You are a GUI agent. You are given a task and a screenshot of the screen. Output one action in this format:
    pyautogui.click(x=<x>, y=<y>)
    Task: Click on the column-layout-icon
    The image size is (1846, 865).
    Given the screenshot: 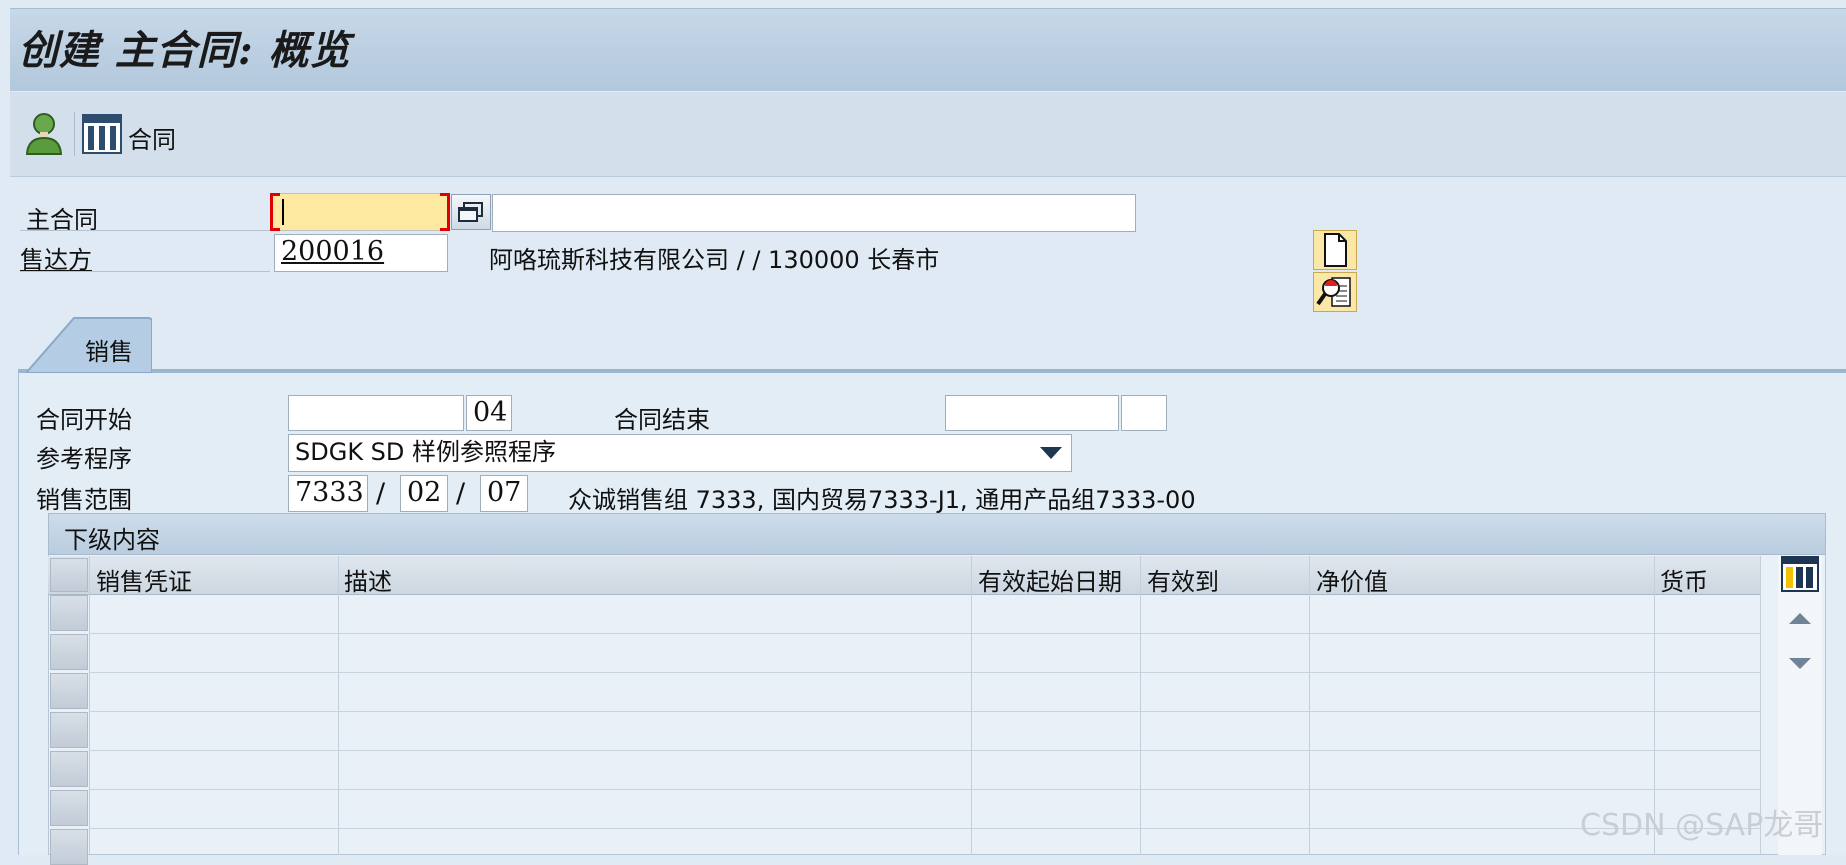 What is the action you would take?
    pyautogui.click(x=1800, y=574)
    